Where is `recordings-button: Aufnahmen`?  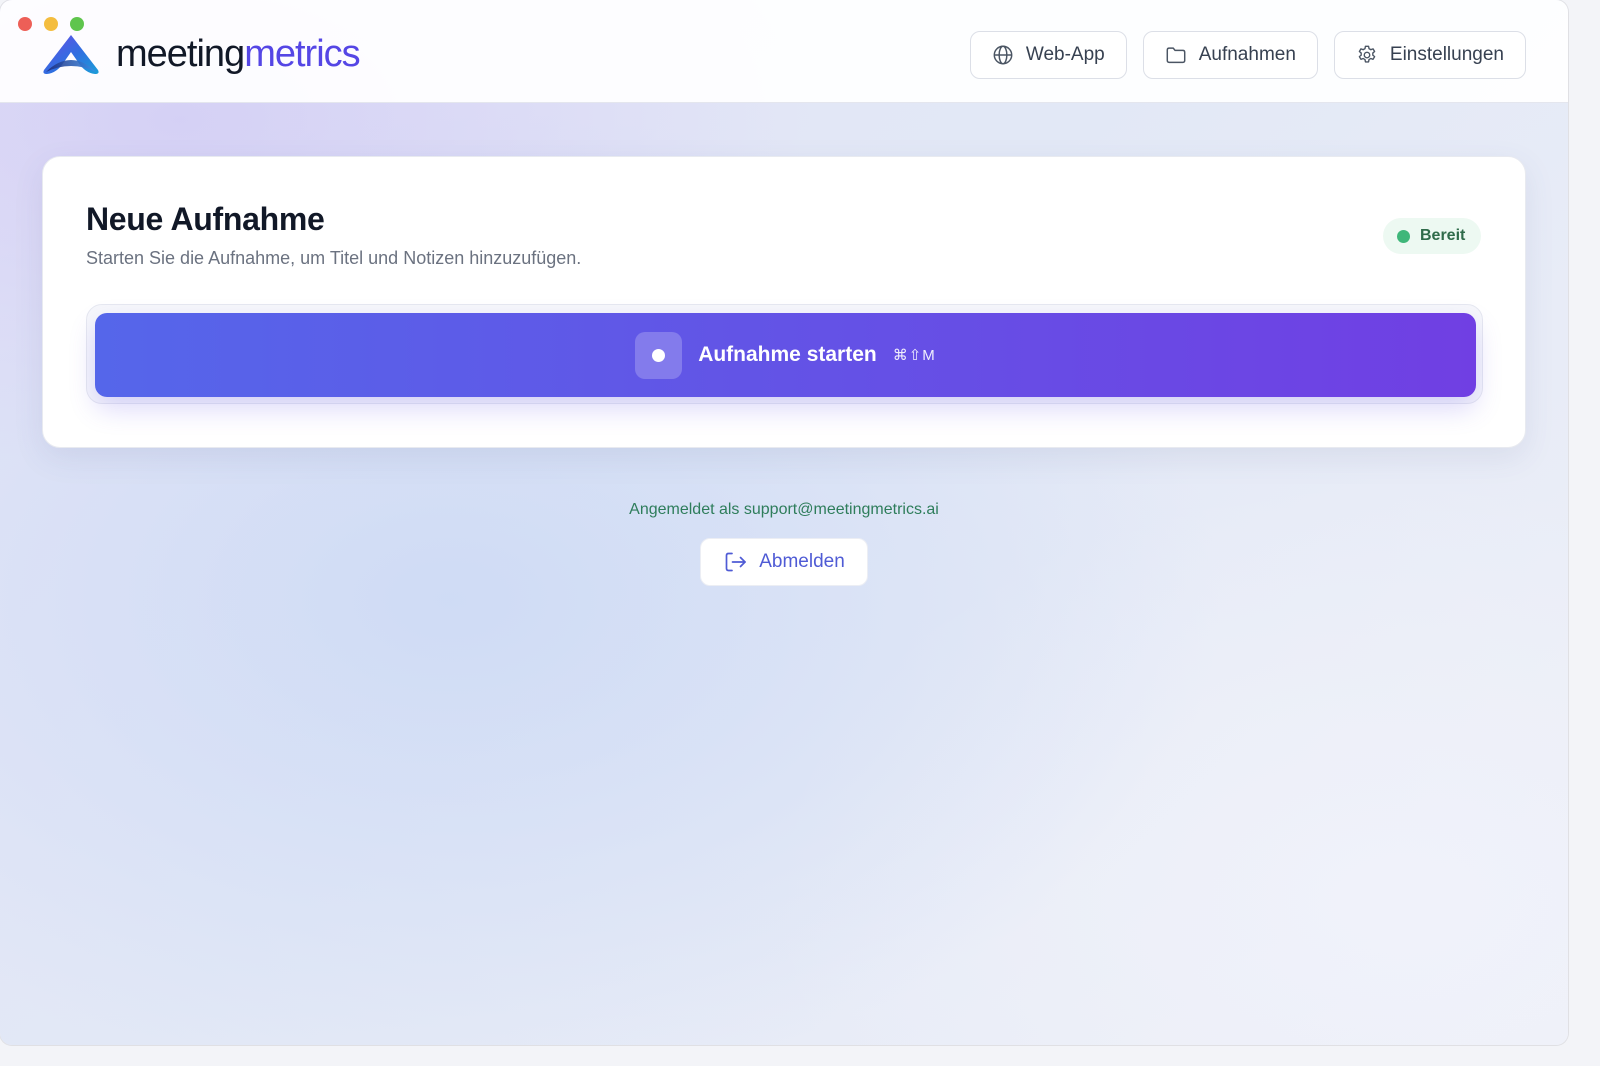
recordings-button: Aufnahmen is located at coordinates (1230, 55).